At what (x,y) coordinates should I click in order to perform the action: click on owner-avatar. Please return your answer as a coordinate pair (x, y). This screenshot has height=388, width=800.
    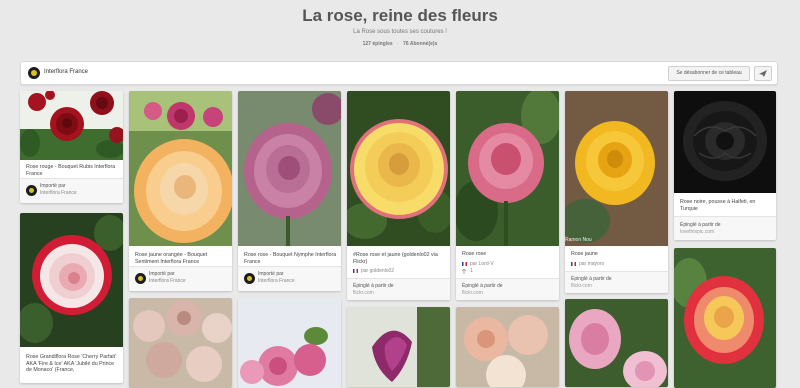
    Looking at the image, I should click on (34, 73).